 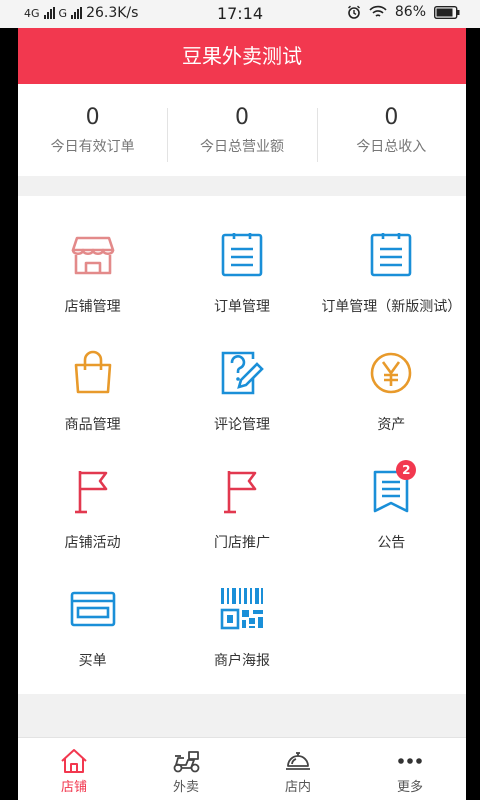 I want to click on review-edit-icon, so click(x=242, y=373).